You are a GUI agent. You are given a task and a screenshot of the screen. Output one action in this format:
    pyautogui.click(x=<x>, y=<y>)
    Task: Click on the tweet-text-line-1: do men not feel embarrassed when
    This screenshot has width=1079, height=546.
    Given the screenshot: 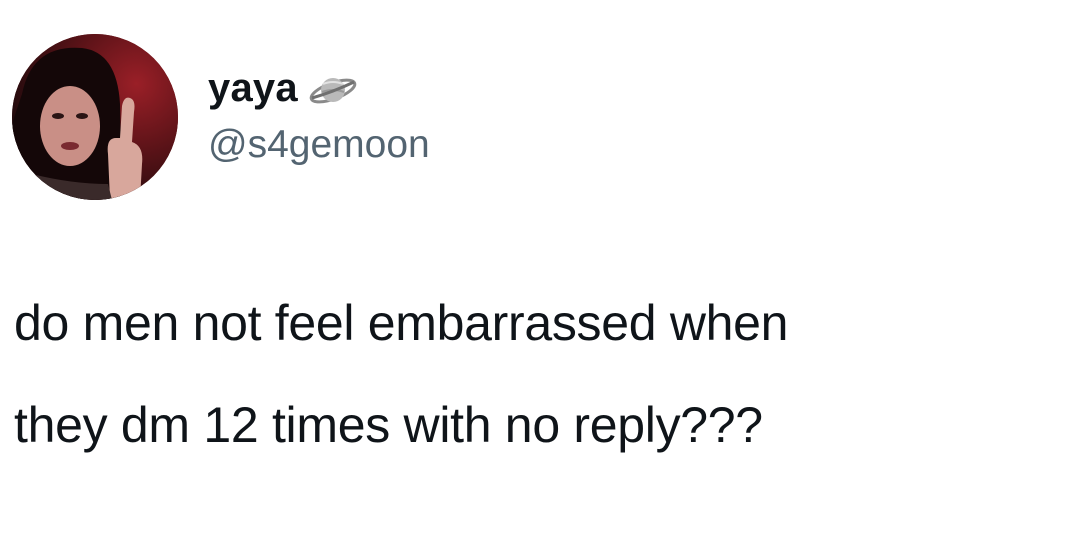 What is the action you would take?
    pyautogui.click(x=401, y=323)
    